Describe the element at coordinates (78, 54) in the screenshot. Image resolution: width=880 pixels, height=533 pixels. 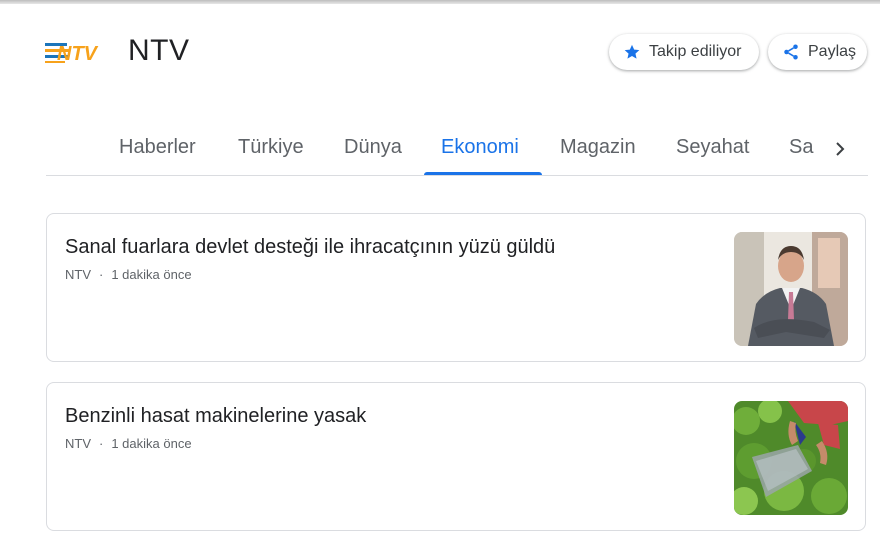
I see `logo-text: NTV` at that location.